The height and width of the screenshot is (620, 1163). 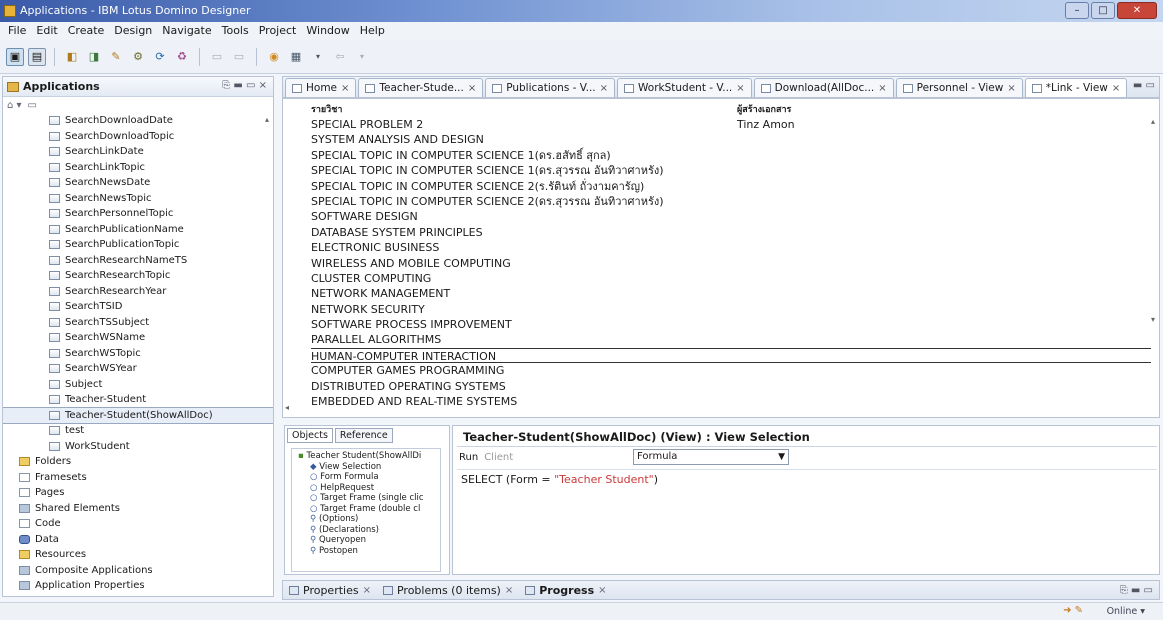 What do you see at coordinates (421, 87) in the screenshot?
I see `editor-tab: Teacher-Stude... ×` at bounding box center [421, 87].